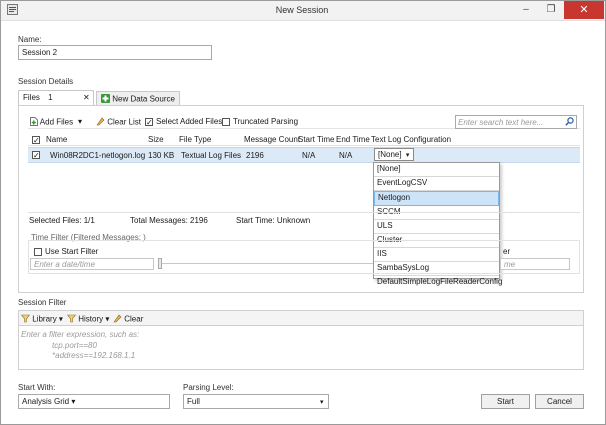 This screenshot has height=425, width=606. Describe the element at coordinates (117, 319) in the screenshot. I see `clear-filter-icon` at that location.